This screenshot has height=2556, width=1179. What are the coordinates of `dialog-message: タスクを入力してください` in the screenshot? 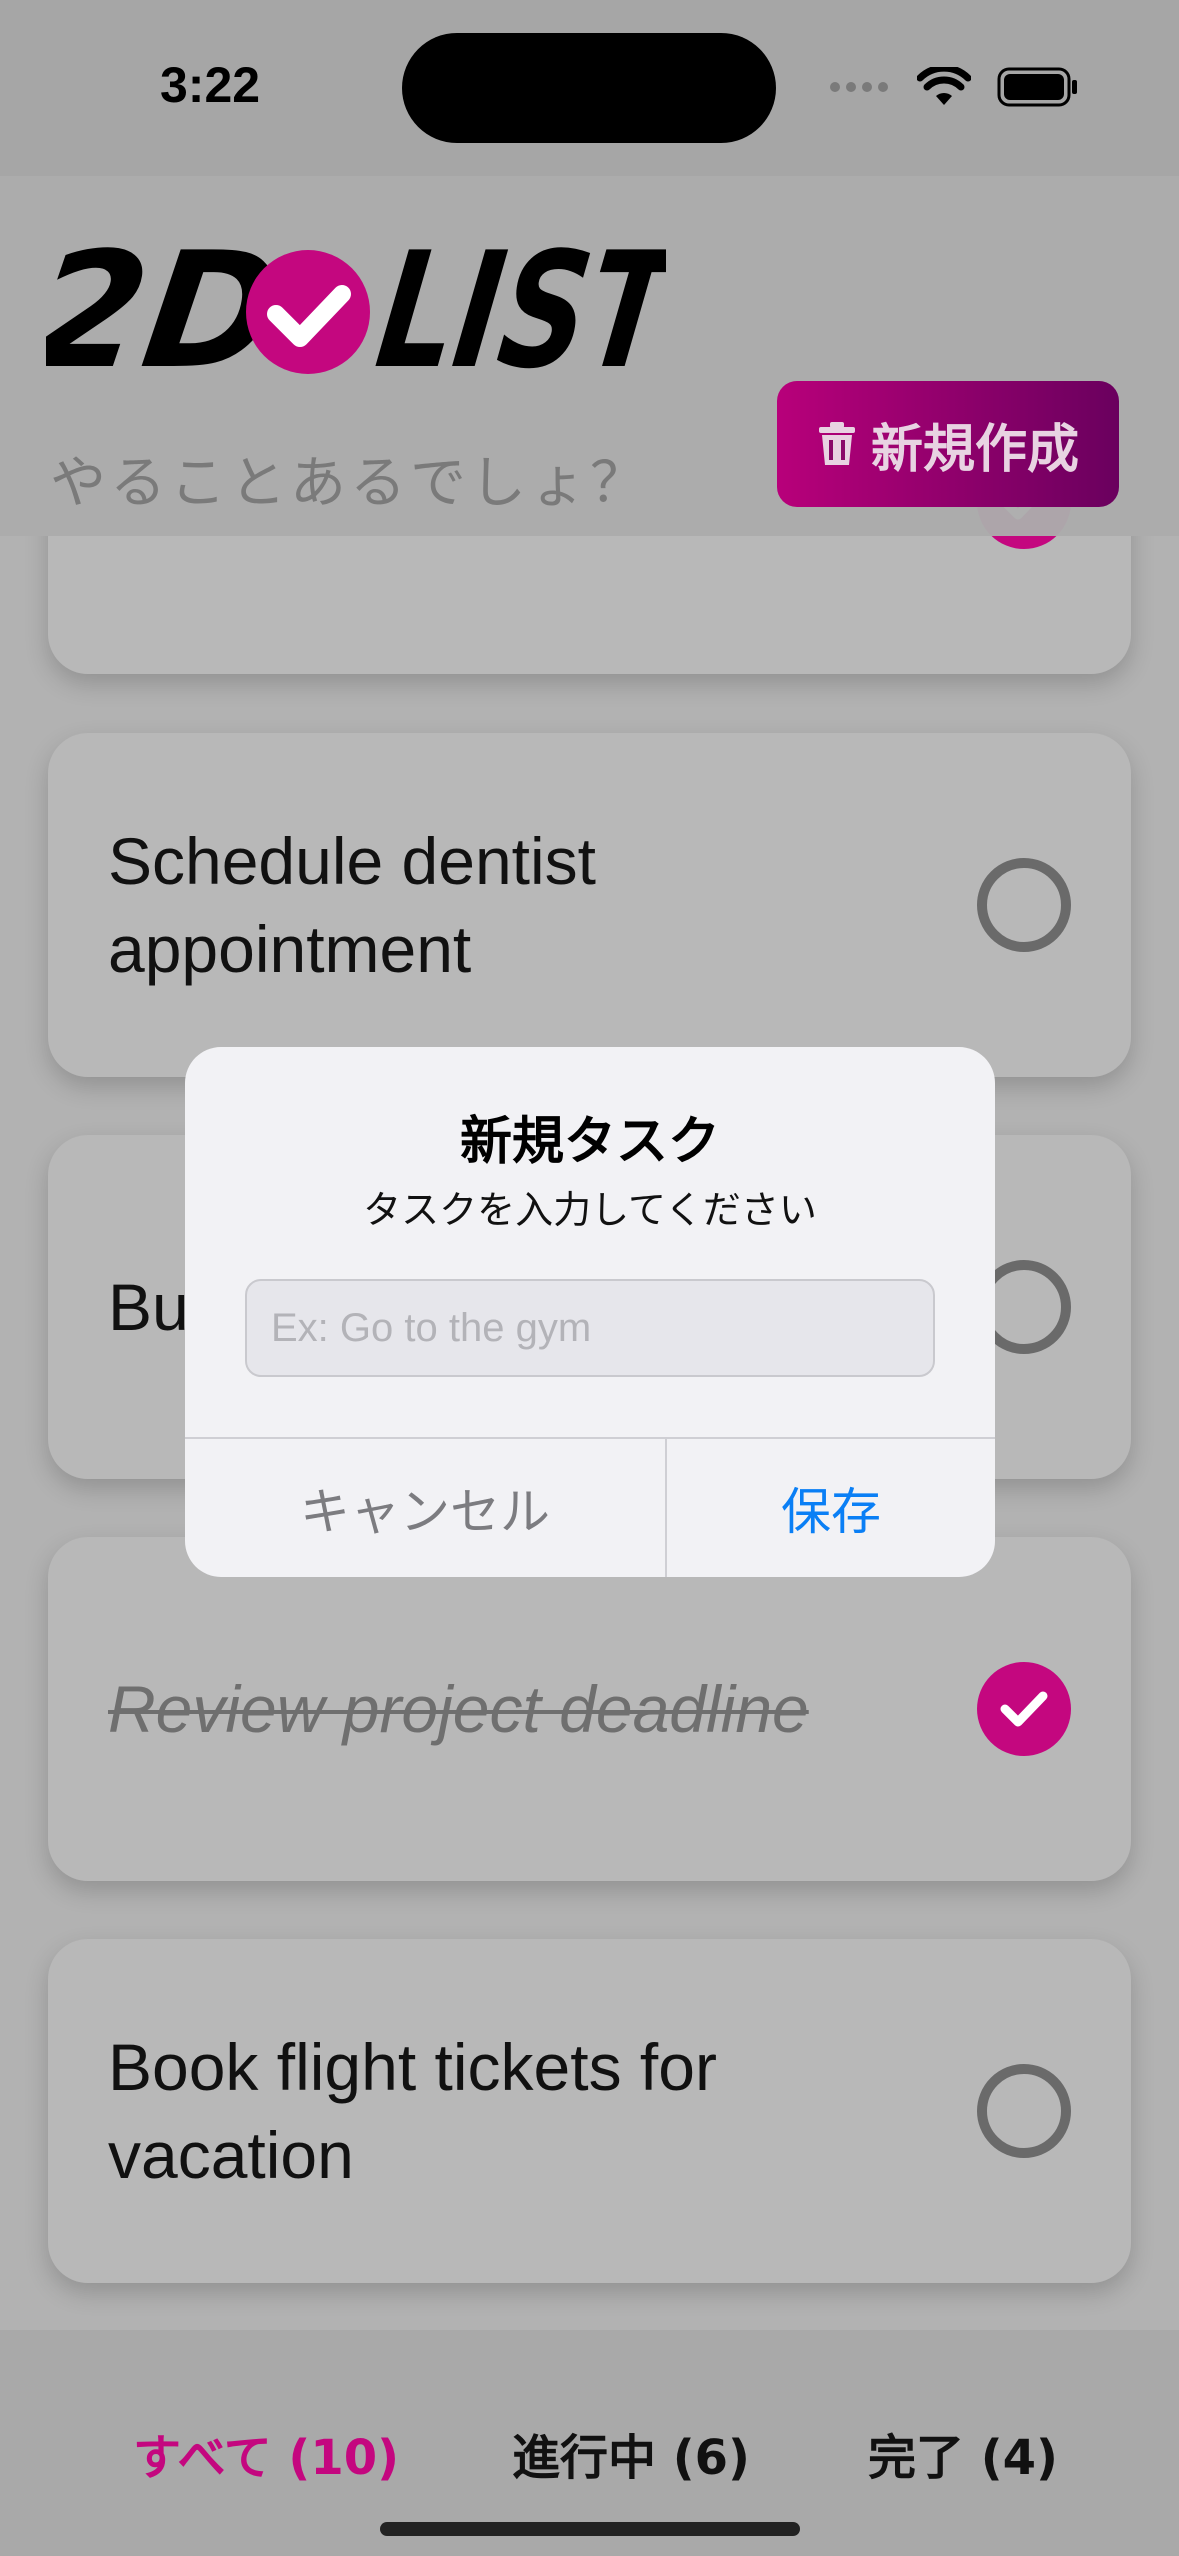 It's located at (590, 1210).